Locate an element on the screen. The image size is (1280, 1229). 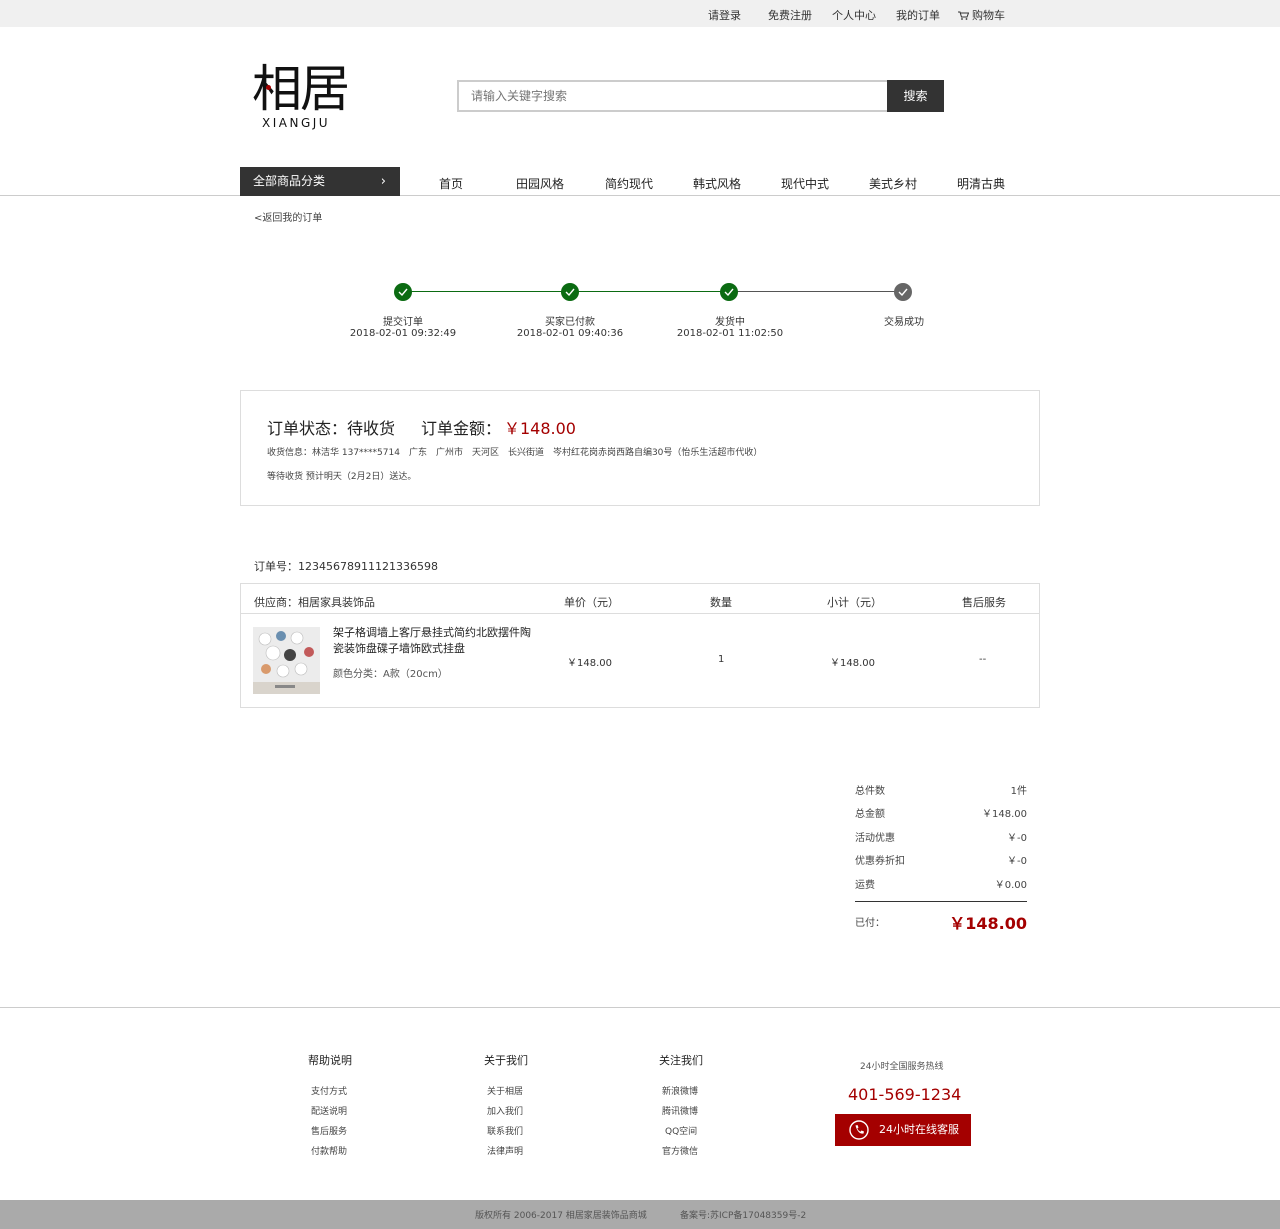
product-thumbnail is located at coordinates (286, 660).